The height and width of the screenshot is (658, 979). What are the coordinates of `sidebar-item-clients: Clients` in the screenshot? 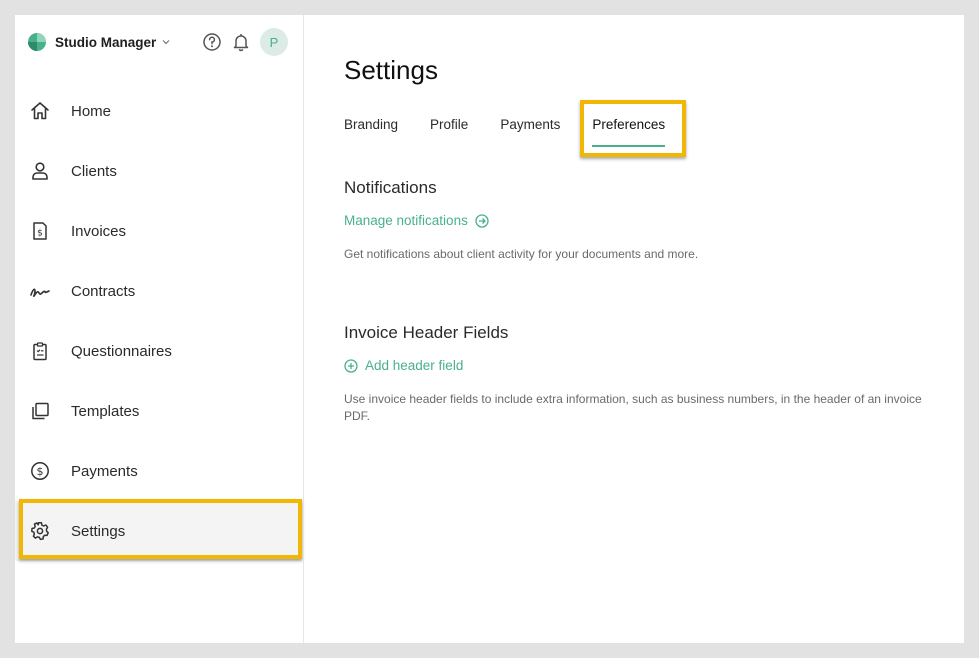 It's located at (159, 171).